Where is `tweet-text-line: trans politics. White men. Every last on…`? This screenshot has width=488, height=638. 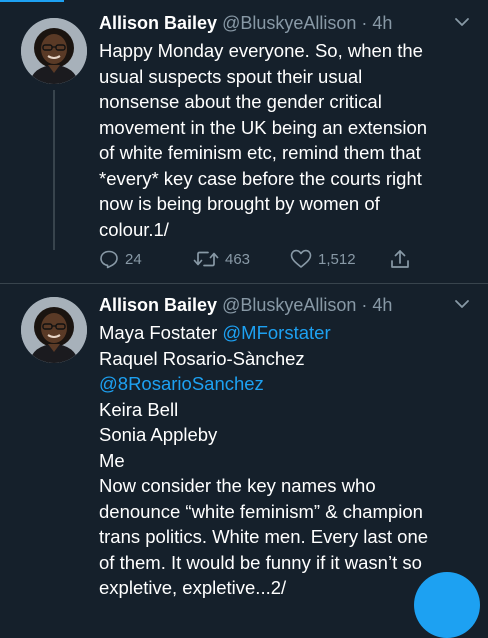
tweet-text-line: trans politics. White men. Every last on… is located at coordinates (264, 536).